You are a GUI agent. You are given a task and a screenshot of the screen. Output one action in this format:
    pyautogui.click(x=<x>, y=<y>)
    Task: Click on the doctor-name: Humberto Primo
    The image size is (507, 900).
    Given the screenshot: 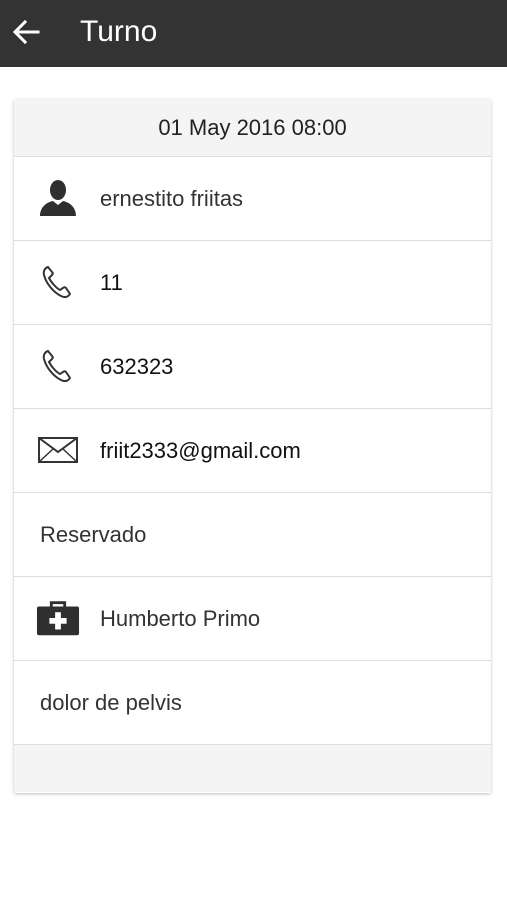 What is the action you would take?
    pyautogui.click(x=180, y=618)
    